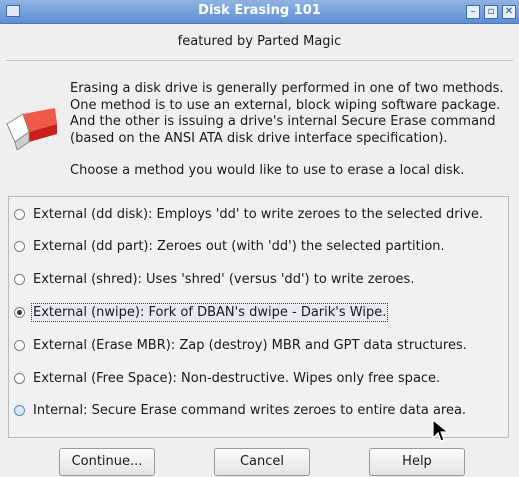 The width and height of the screenshot is (519, 477). Describe the element at coordinates (491, 12) in the screenshot. I see `maximize-button: ▫` at that location.